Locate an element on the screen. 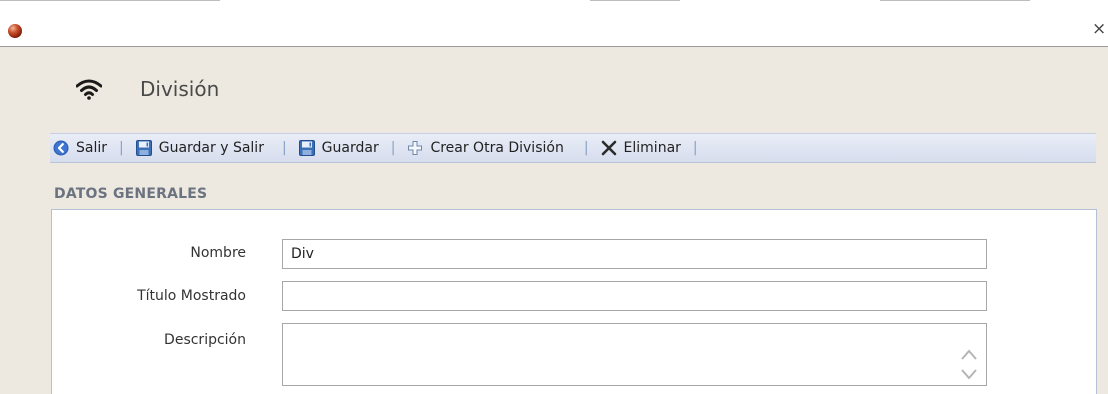 The height and width of the screenshot is (394, 1108). title-bar: × is located at coordinates (554, 26).